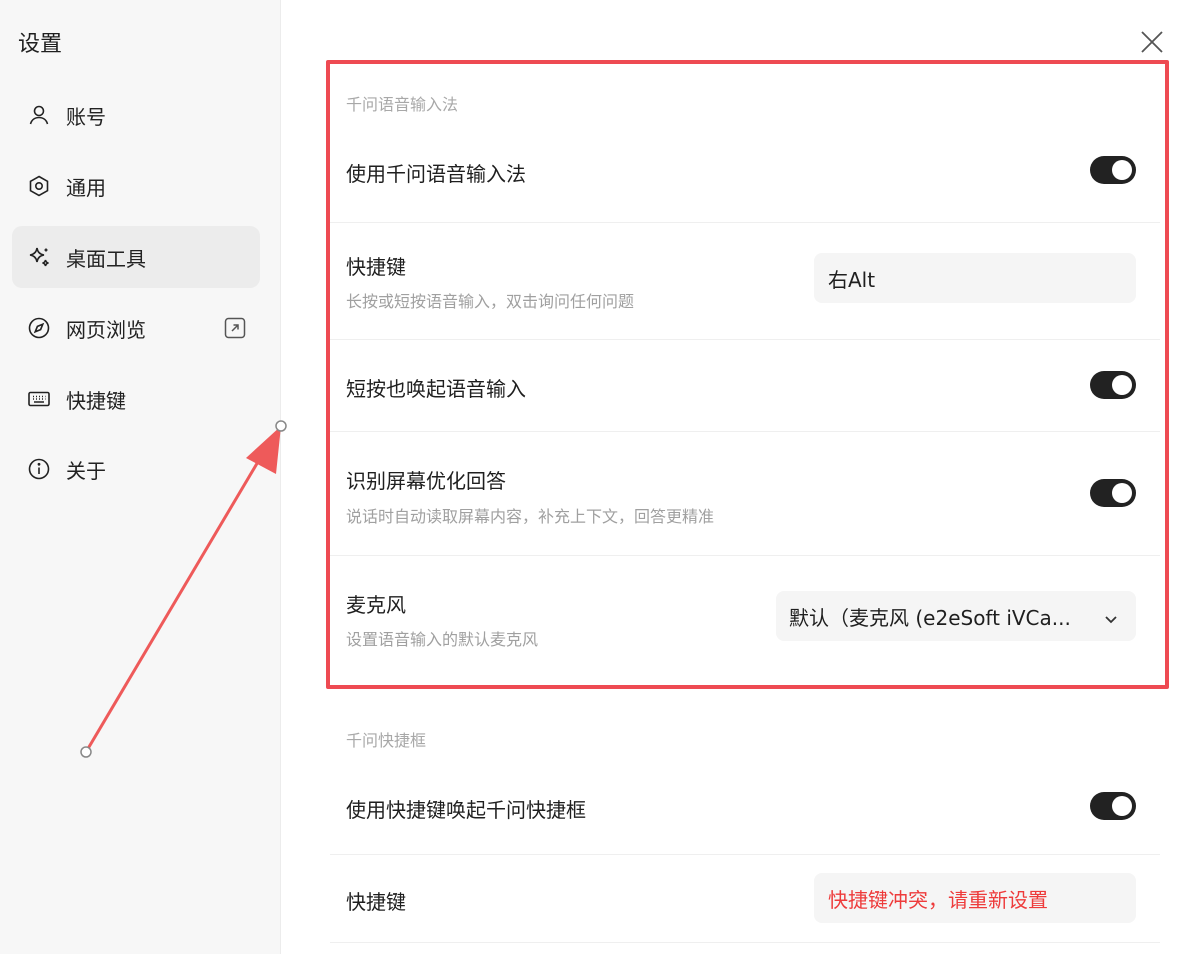 The width and height of the screenshot is (1200, 954). What do you see at coordinates (1152, 42) in the screenshot?
I see `close-icon` at bounding box center [1152, 42].